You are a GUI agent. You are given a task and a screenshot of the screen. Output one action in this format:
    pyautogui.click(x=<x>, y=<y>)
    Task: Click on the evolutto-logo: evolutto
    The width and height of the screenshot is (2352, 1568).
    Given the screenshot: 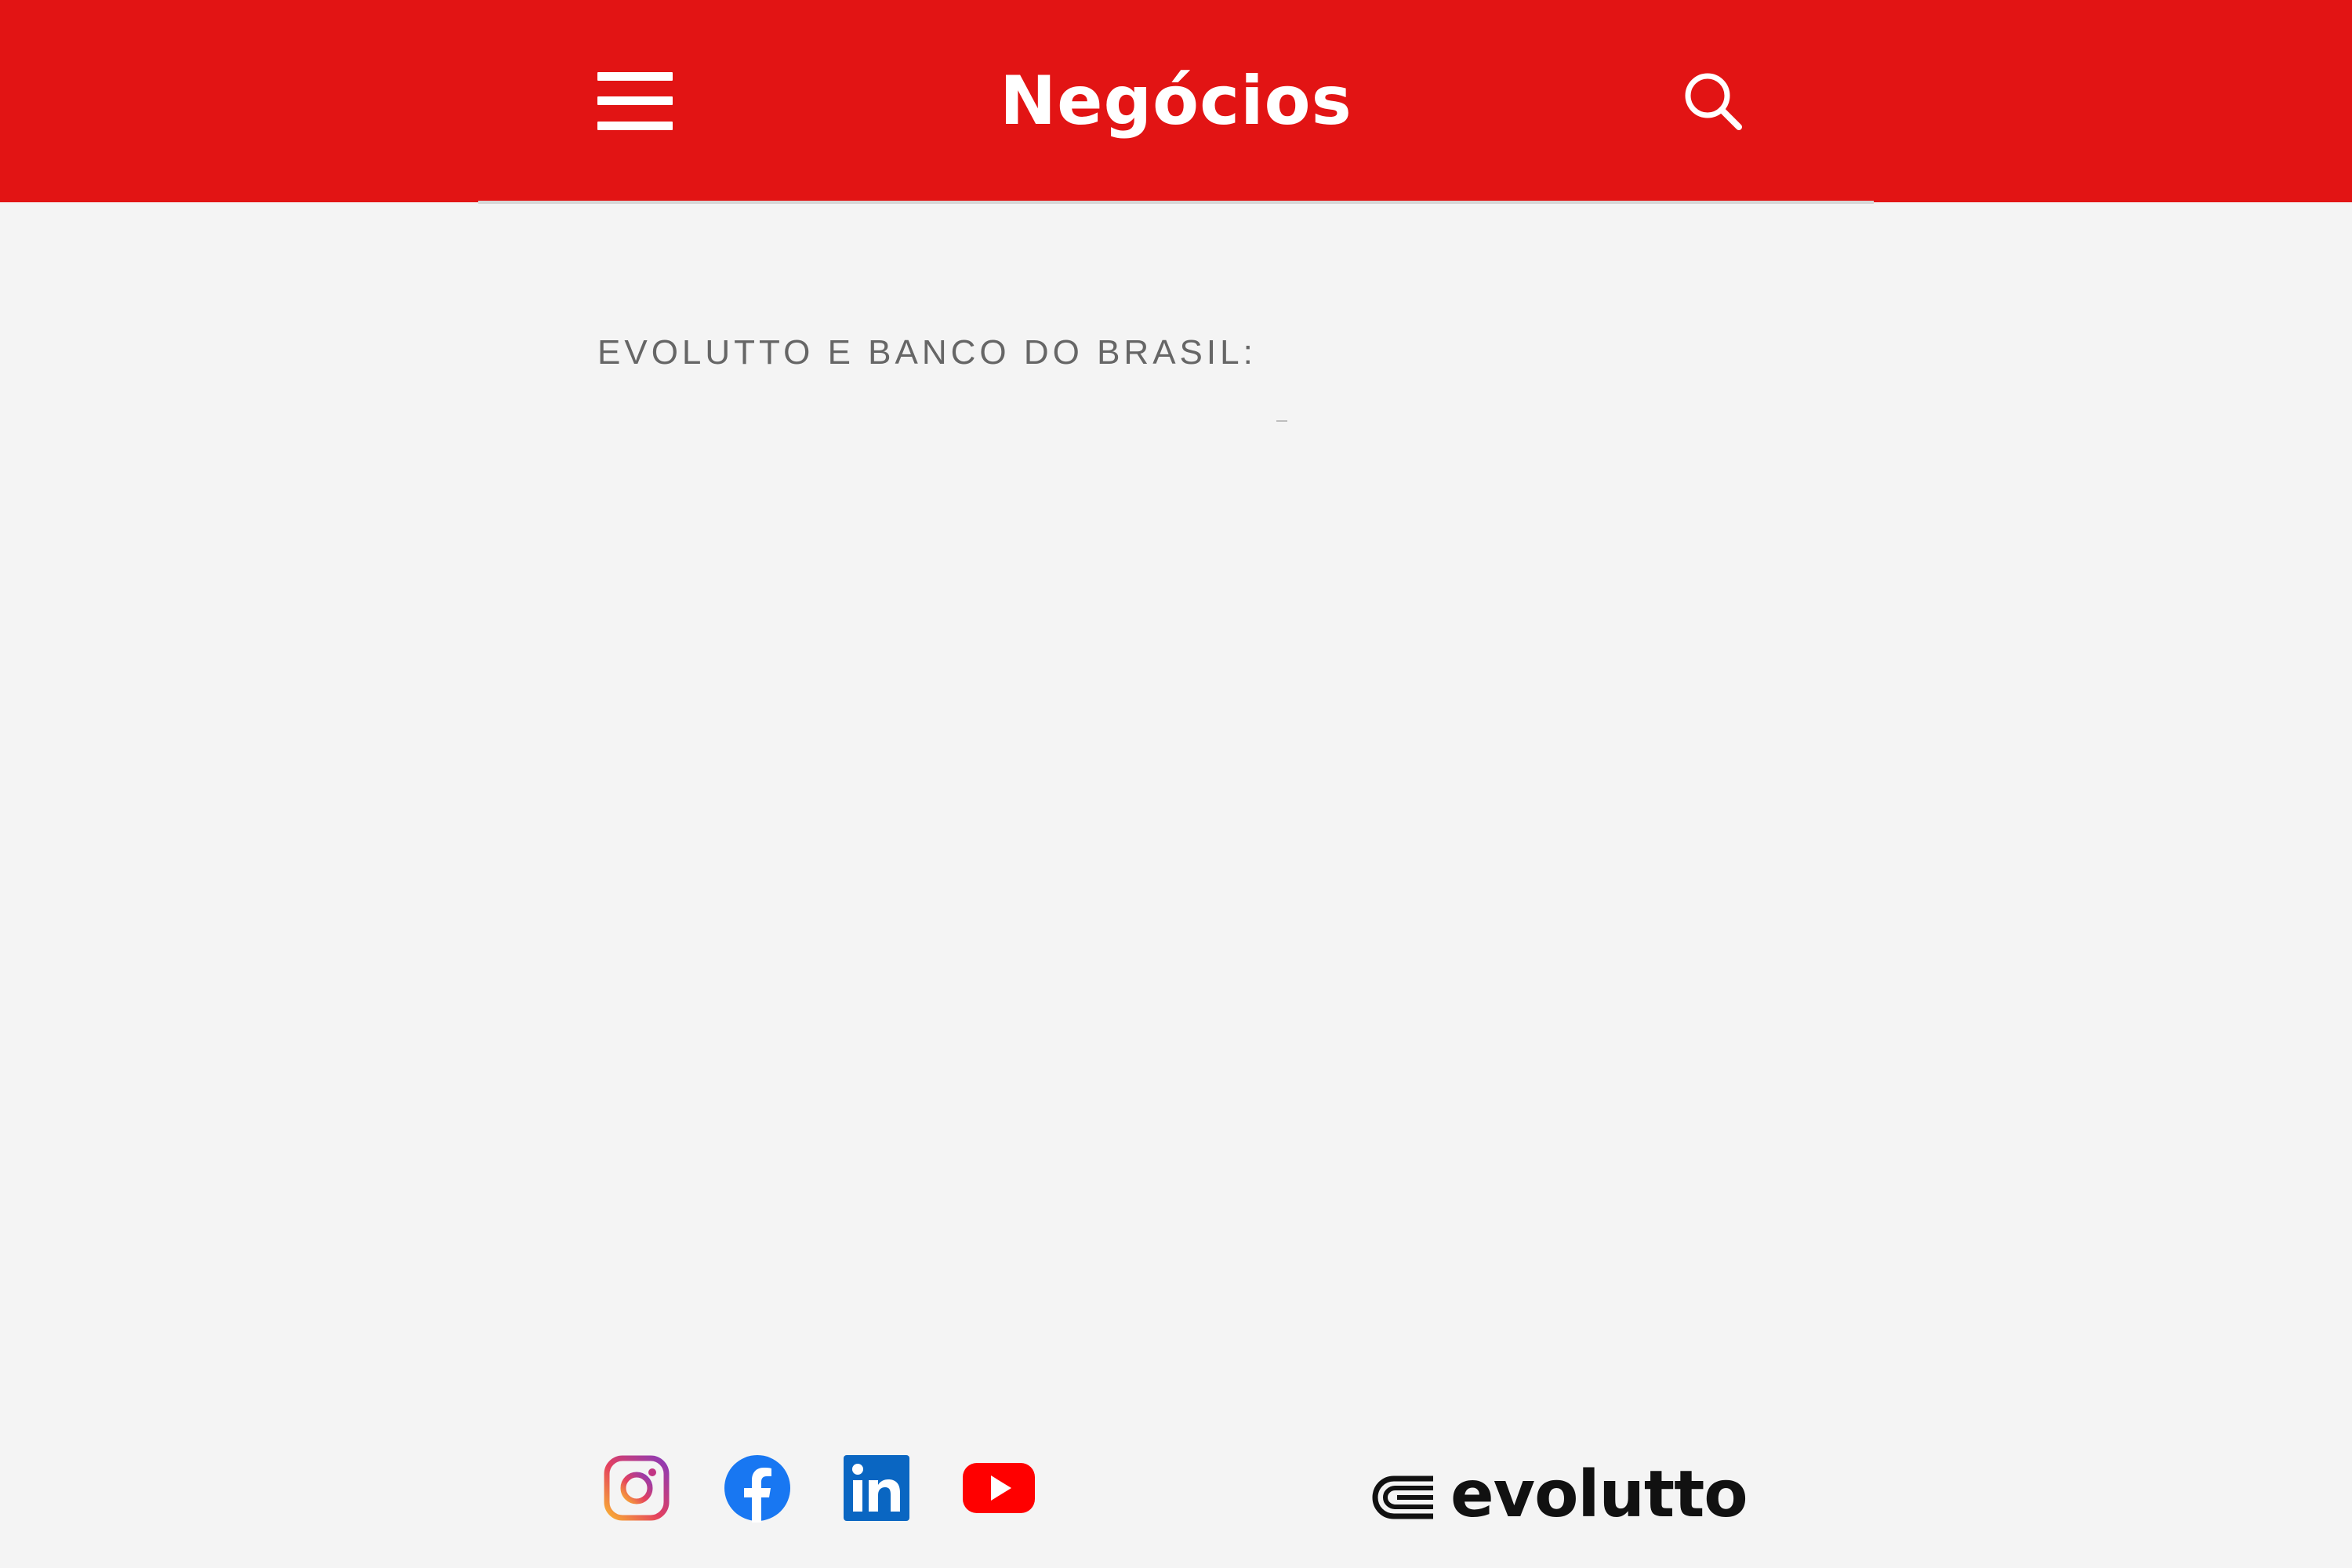 What is the action you would take?
    pyautogui.click(x=1559, y=1495)
    